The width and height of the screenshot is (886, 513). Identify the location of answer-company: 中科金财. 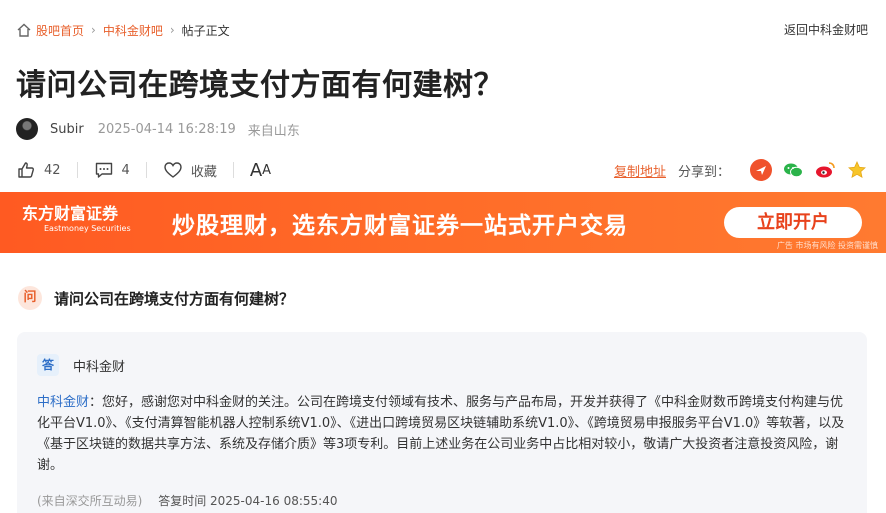
(99, 365).